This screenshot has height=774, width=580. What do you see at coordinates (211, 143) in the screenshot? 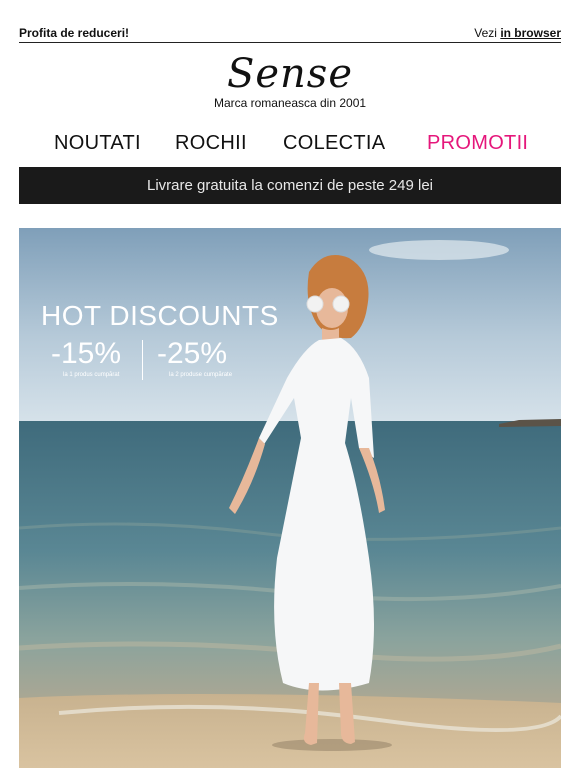
I see `nav-item-rochii: ROCHII` at bounding box center [211, 143].